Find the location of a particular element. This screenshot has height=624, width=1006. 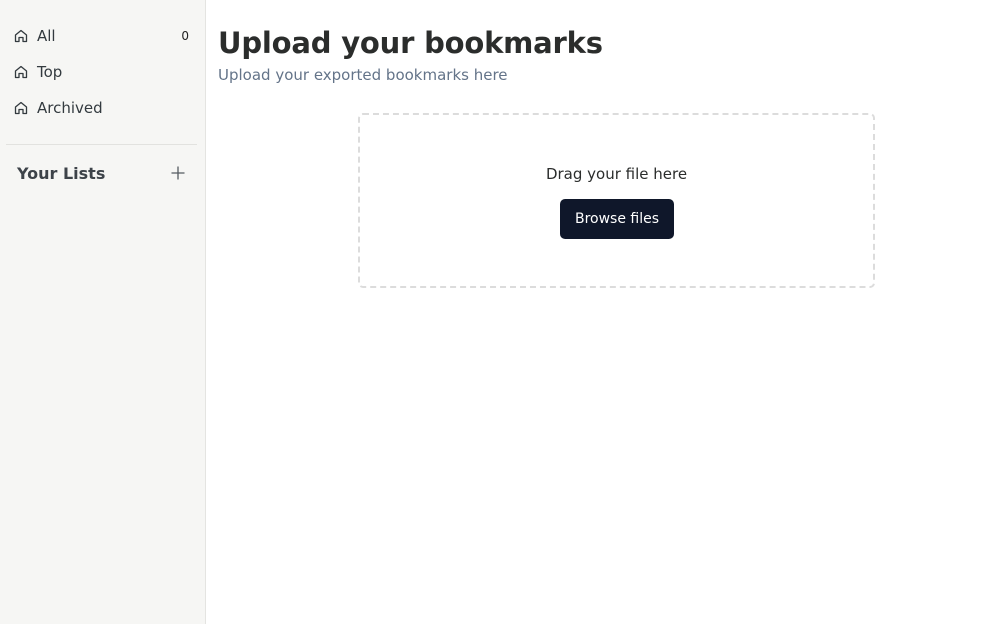

lists-header: Your Lists is located at coordinates (103, 173).